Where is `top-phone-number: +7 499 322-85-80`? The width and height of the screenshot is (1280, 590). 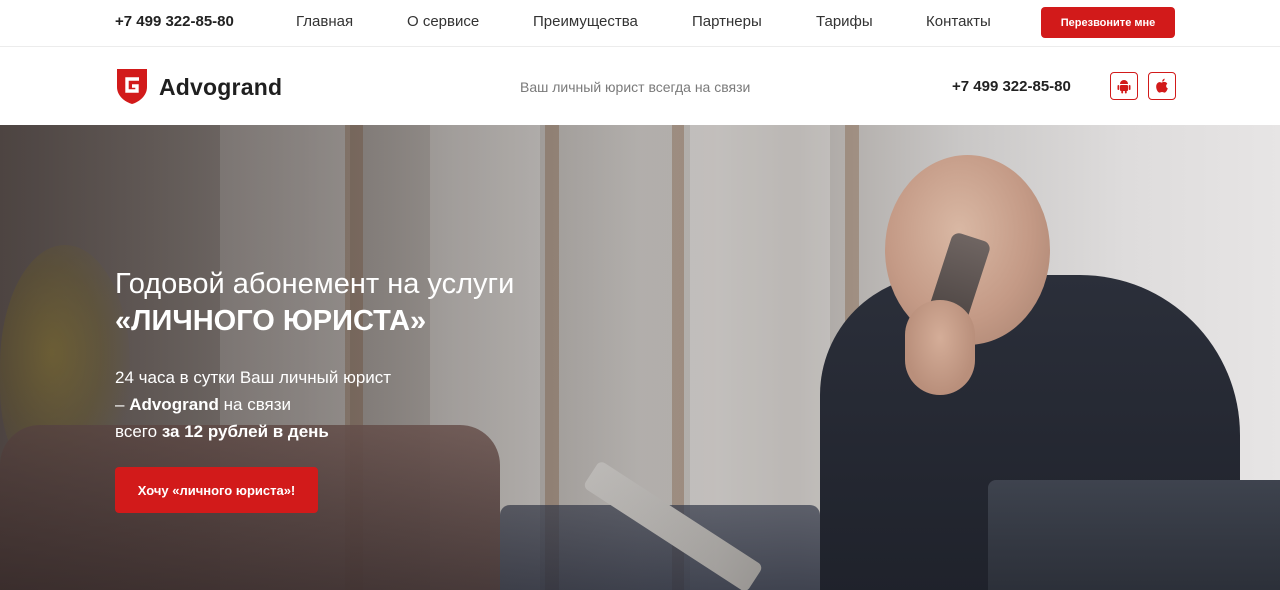 top-phone-number: +7 499 322-85-80 is located at coordinates (174, 21).